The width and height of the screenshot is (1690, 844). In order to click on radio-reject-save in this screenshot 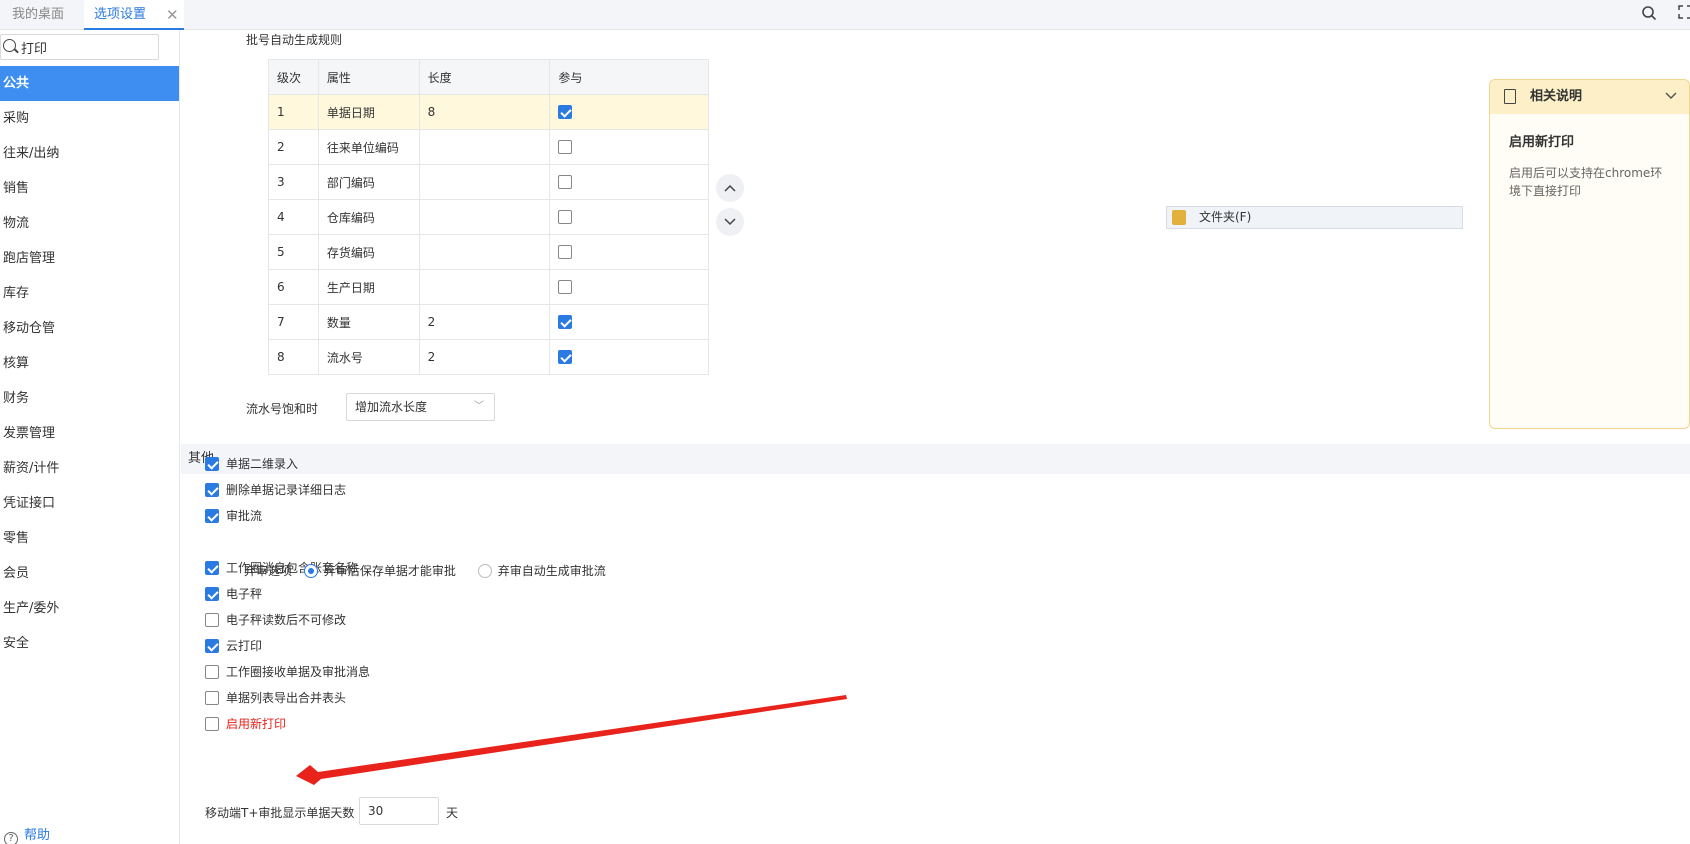, I will do `click(310, 571)`.